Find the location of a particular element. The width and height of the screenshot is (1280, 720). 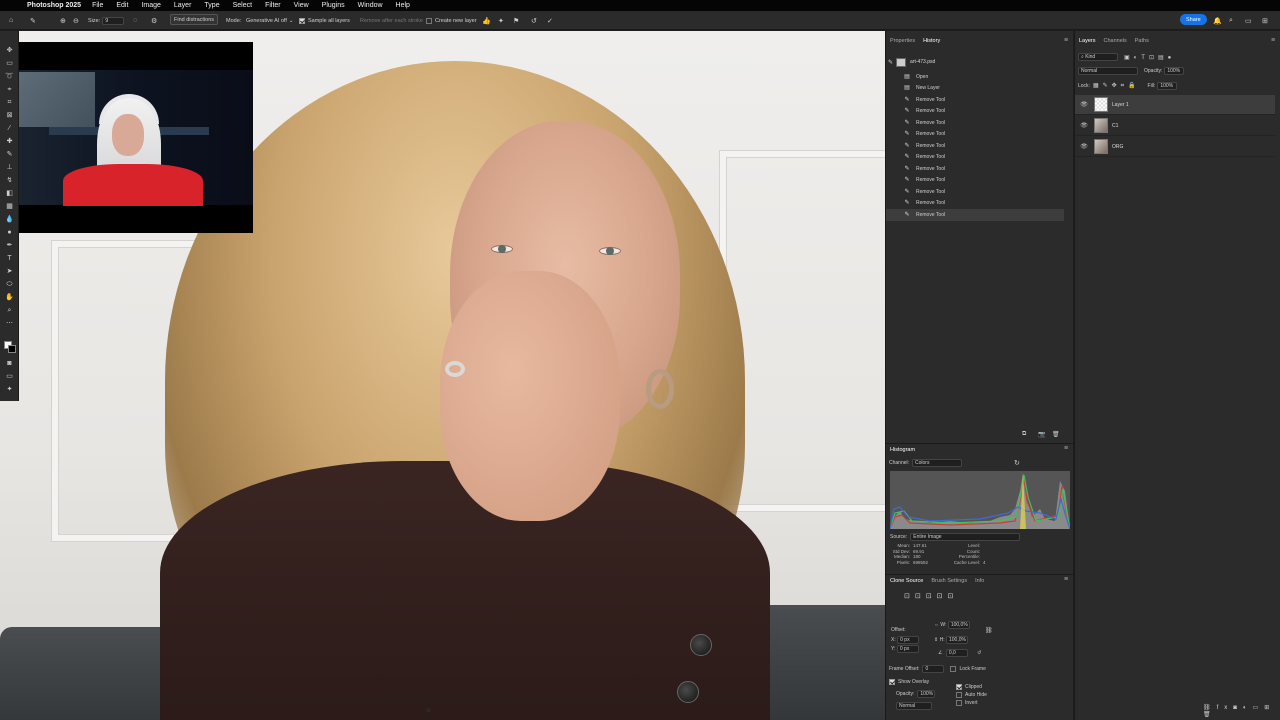

group-icon: ▭ is located at coordinates (1259, 708).